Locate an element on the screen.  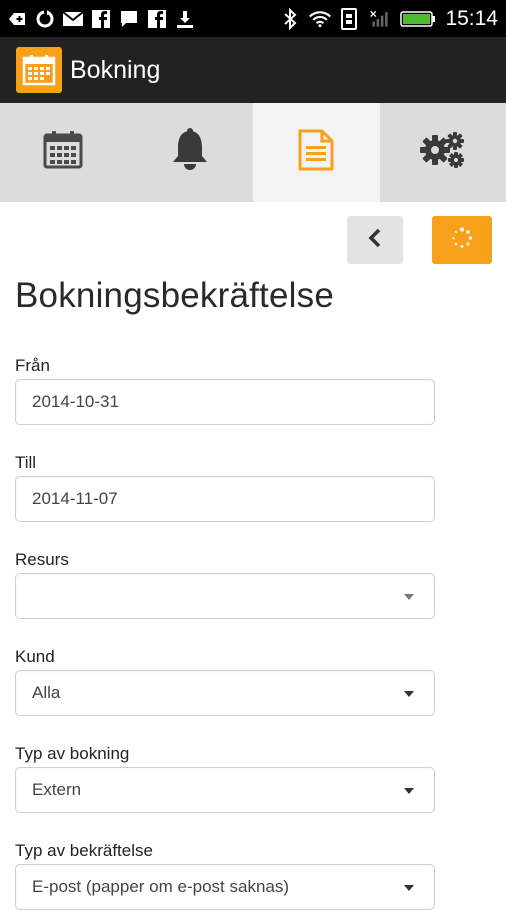
sync-icon is located at coordinates (45, 19).